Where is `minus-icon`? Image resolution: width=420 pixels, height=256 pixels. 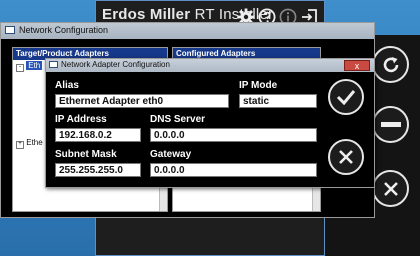
minus-icon is located at coordinates (390, 124).